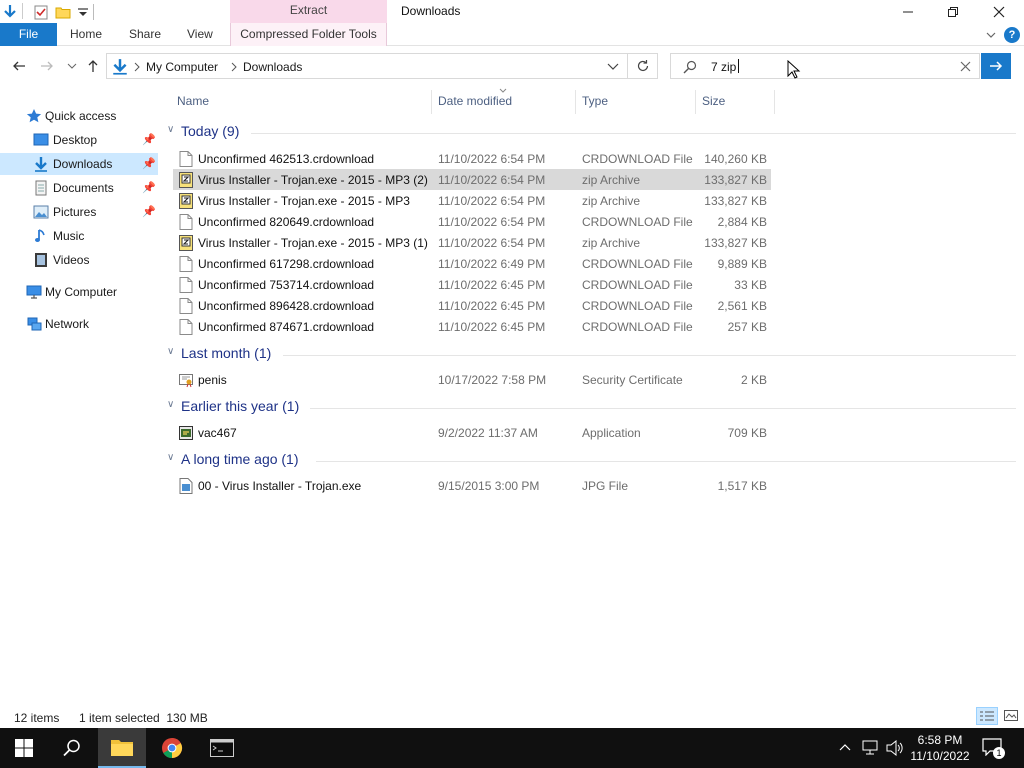  What do you see at coordinates (996, 66) in the screenshot?
I see `search-go-button` at bounding box center [996, 66].